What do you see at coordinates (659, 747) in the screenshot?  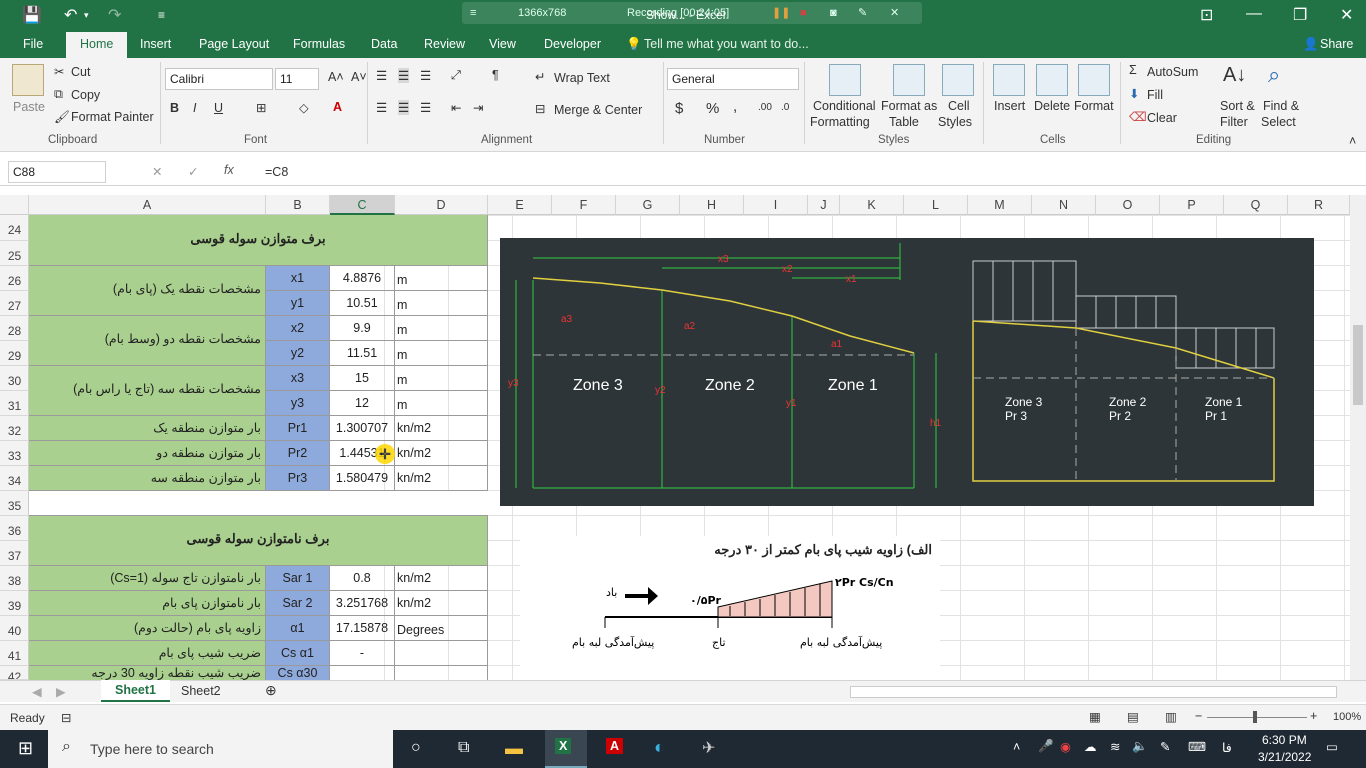 I see `edge-icon: ◐` at bounding box center [659, 747].